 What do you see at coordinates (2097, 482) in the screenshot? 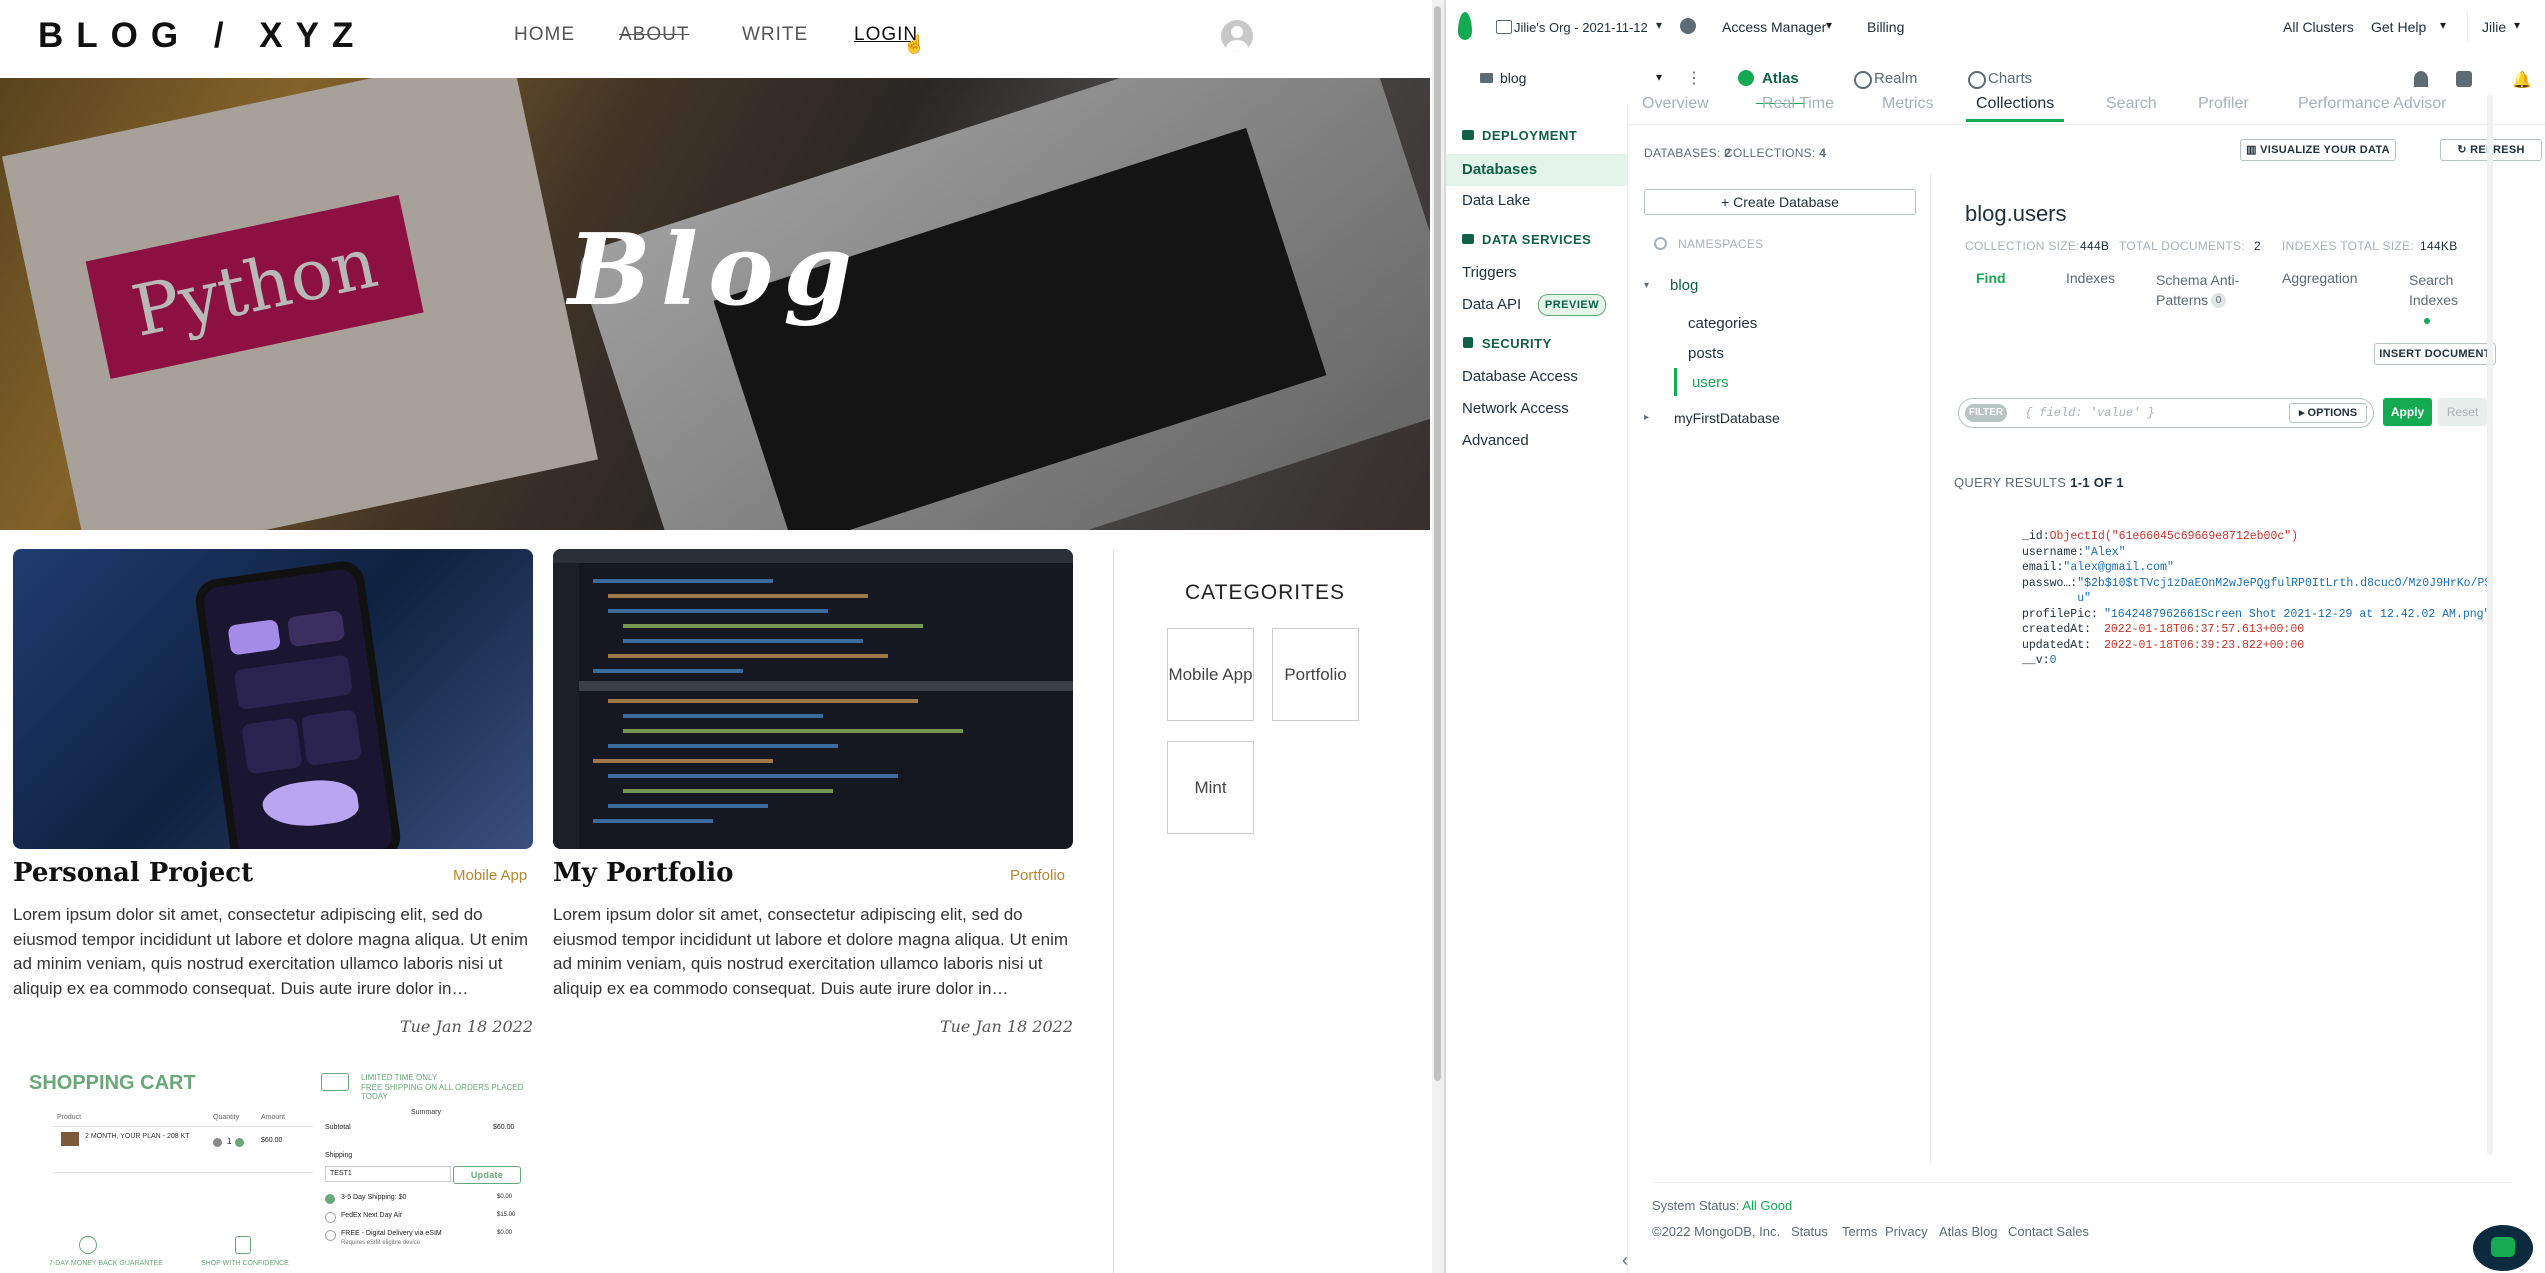
I see `results-range: 1-1 OF 1` at bounding box center [2097, 482].